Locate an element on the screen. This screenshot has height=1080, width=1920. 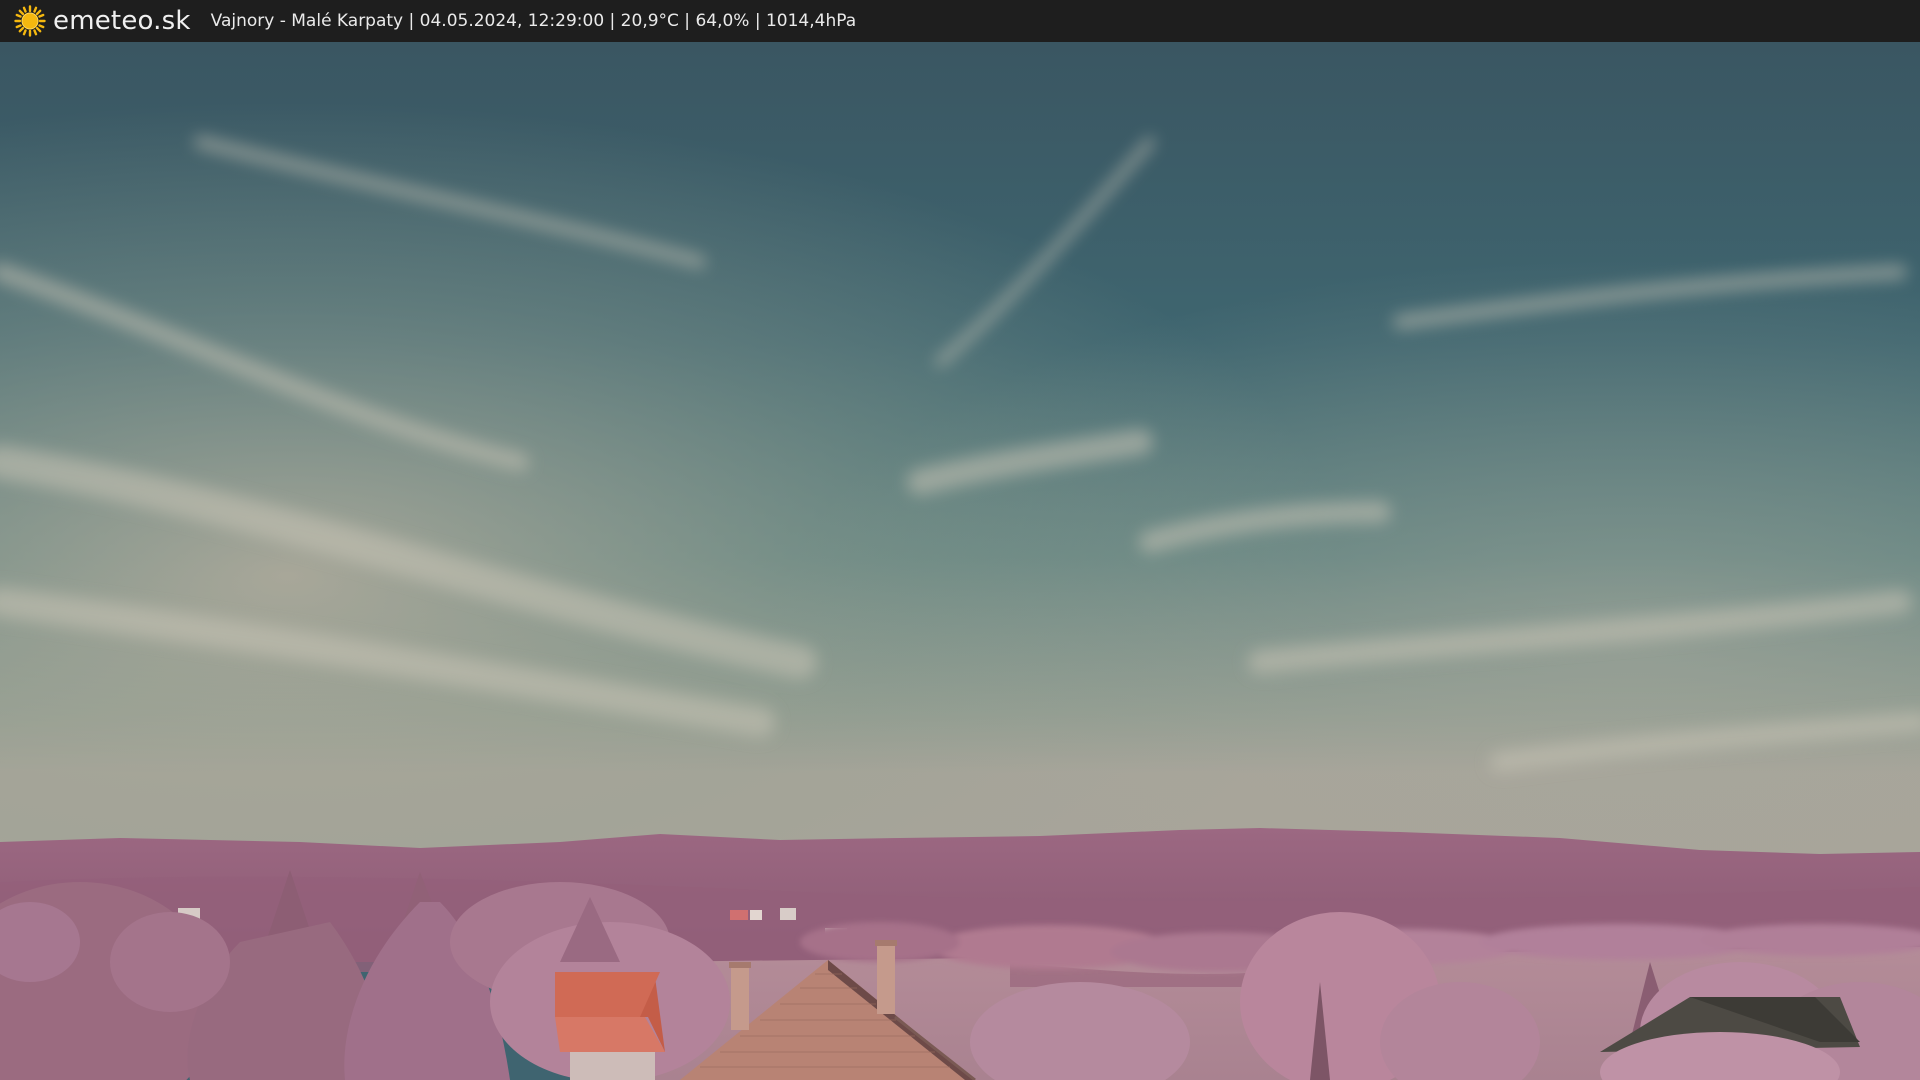
site-name: emeteo.sk is located at coordinates (122, 21).